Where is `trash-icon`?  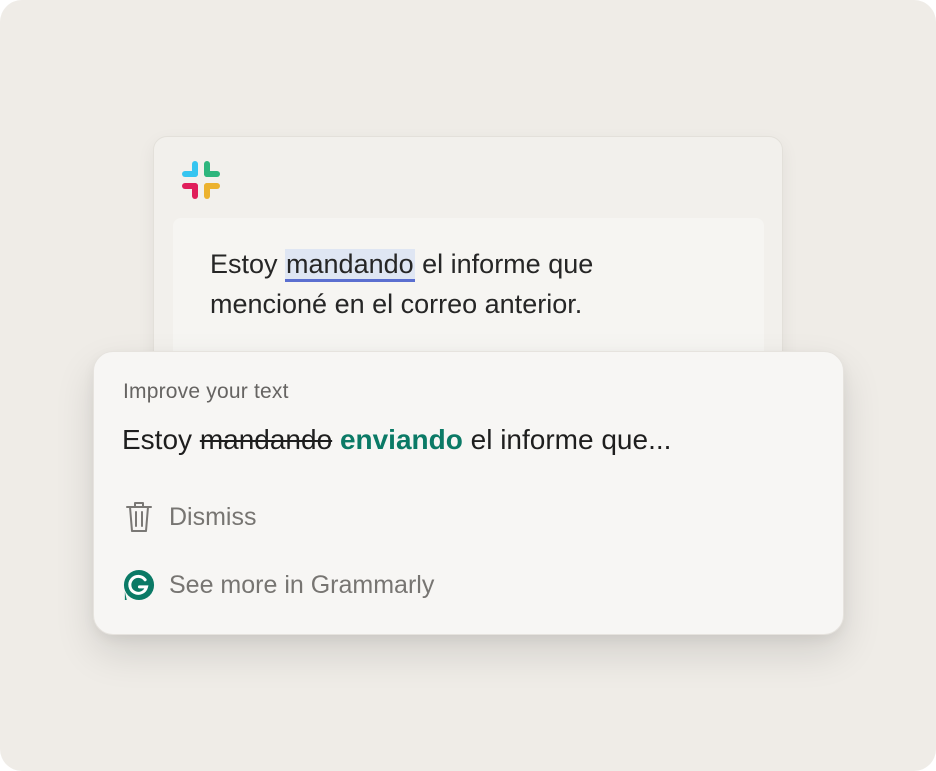 trash-icon is located at coordinates (139, 517).